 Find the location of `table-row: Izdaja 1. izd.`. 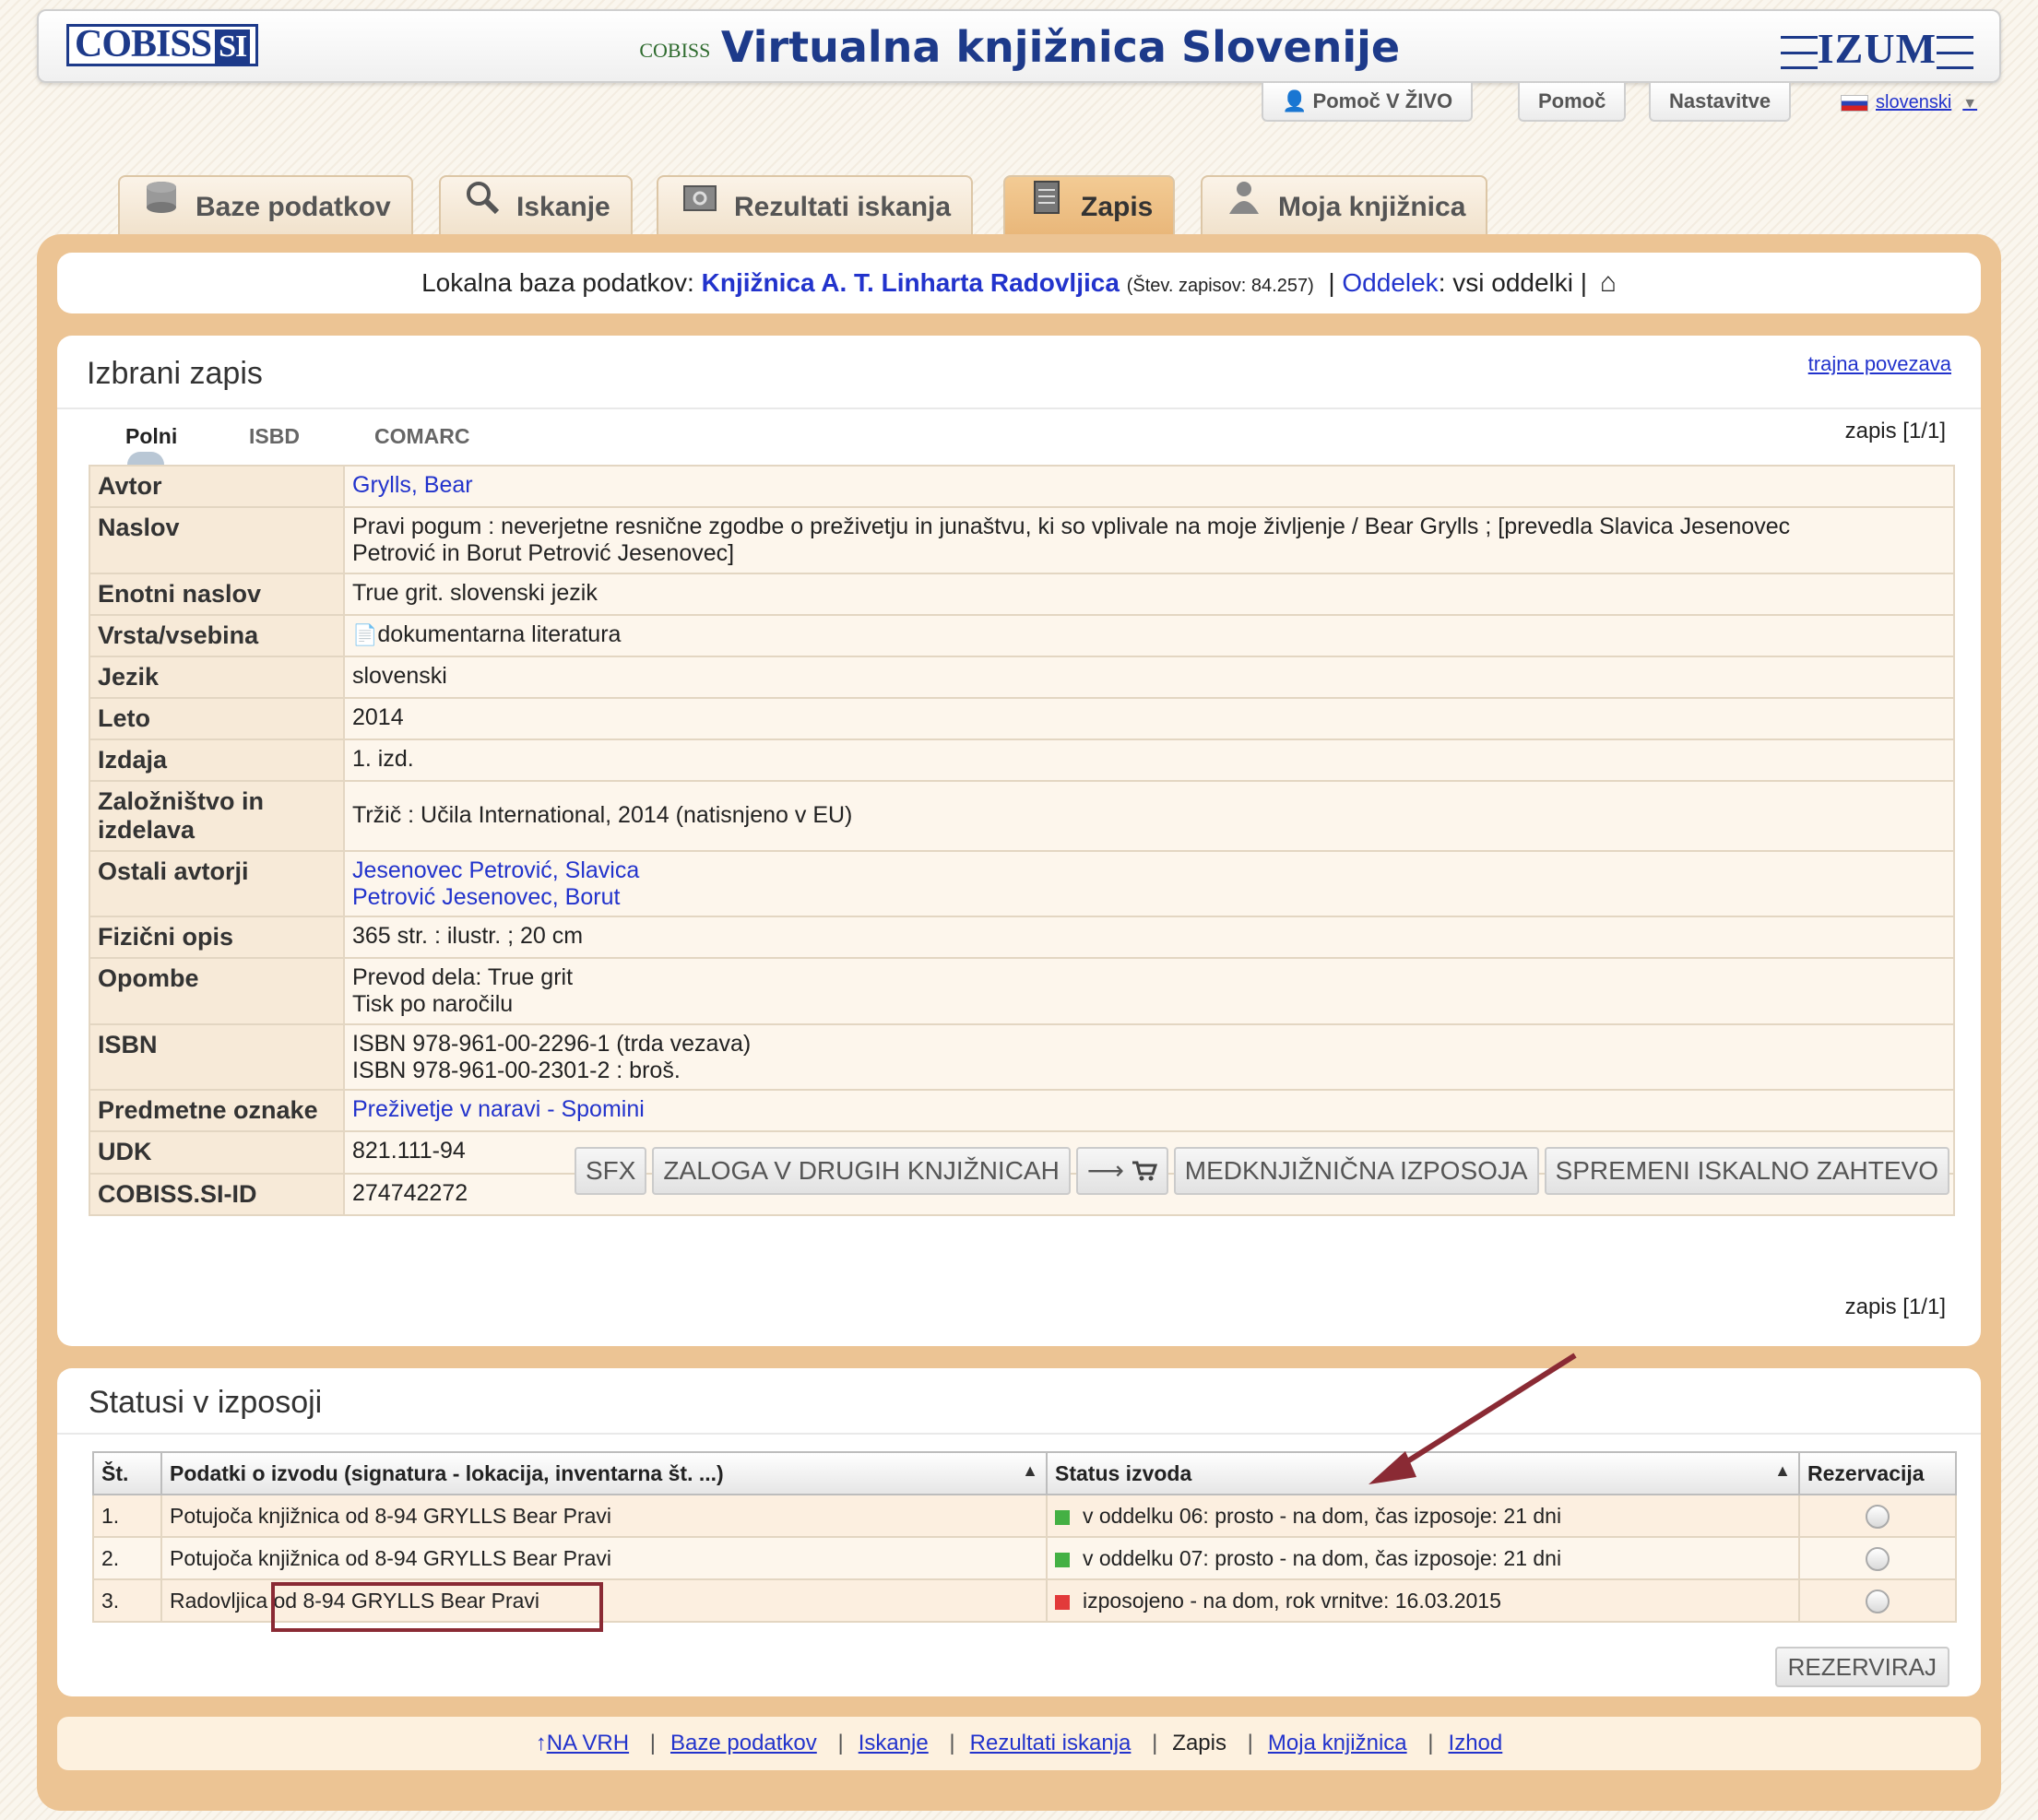

table-row: Izdaja 1. izd. is located at coordinates (1022, 760).